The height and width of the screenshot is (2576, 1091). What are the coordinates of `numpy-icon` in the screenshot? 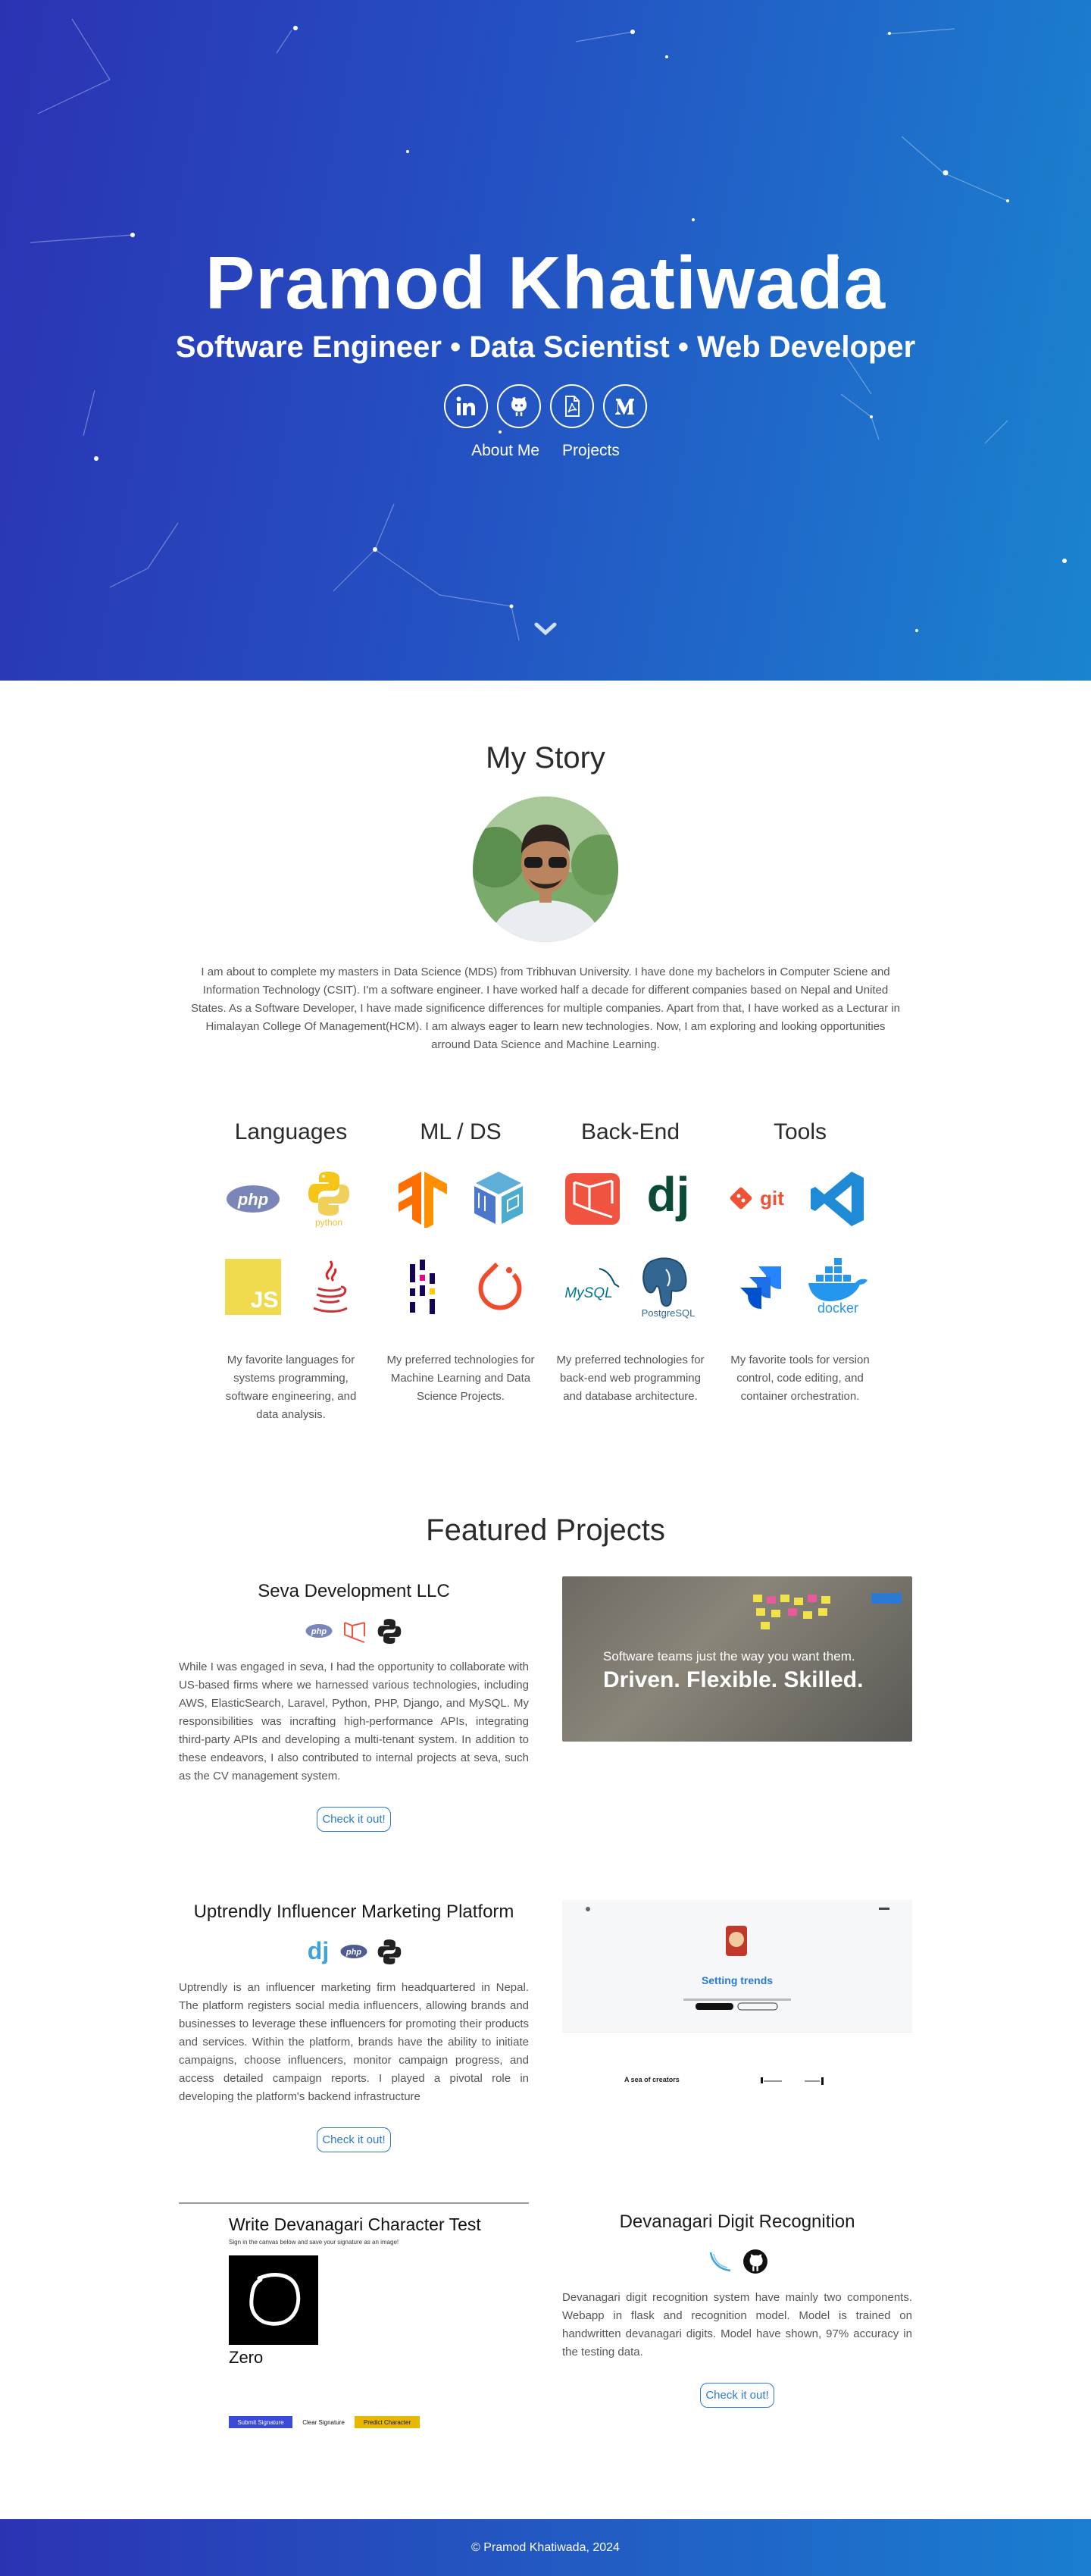 It's located at (499, 1199).